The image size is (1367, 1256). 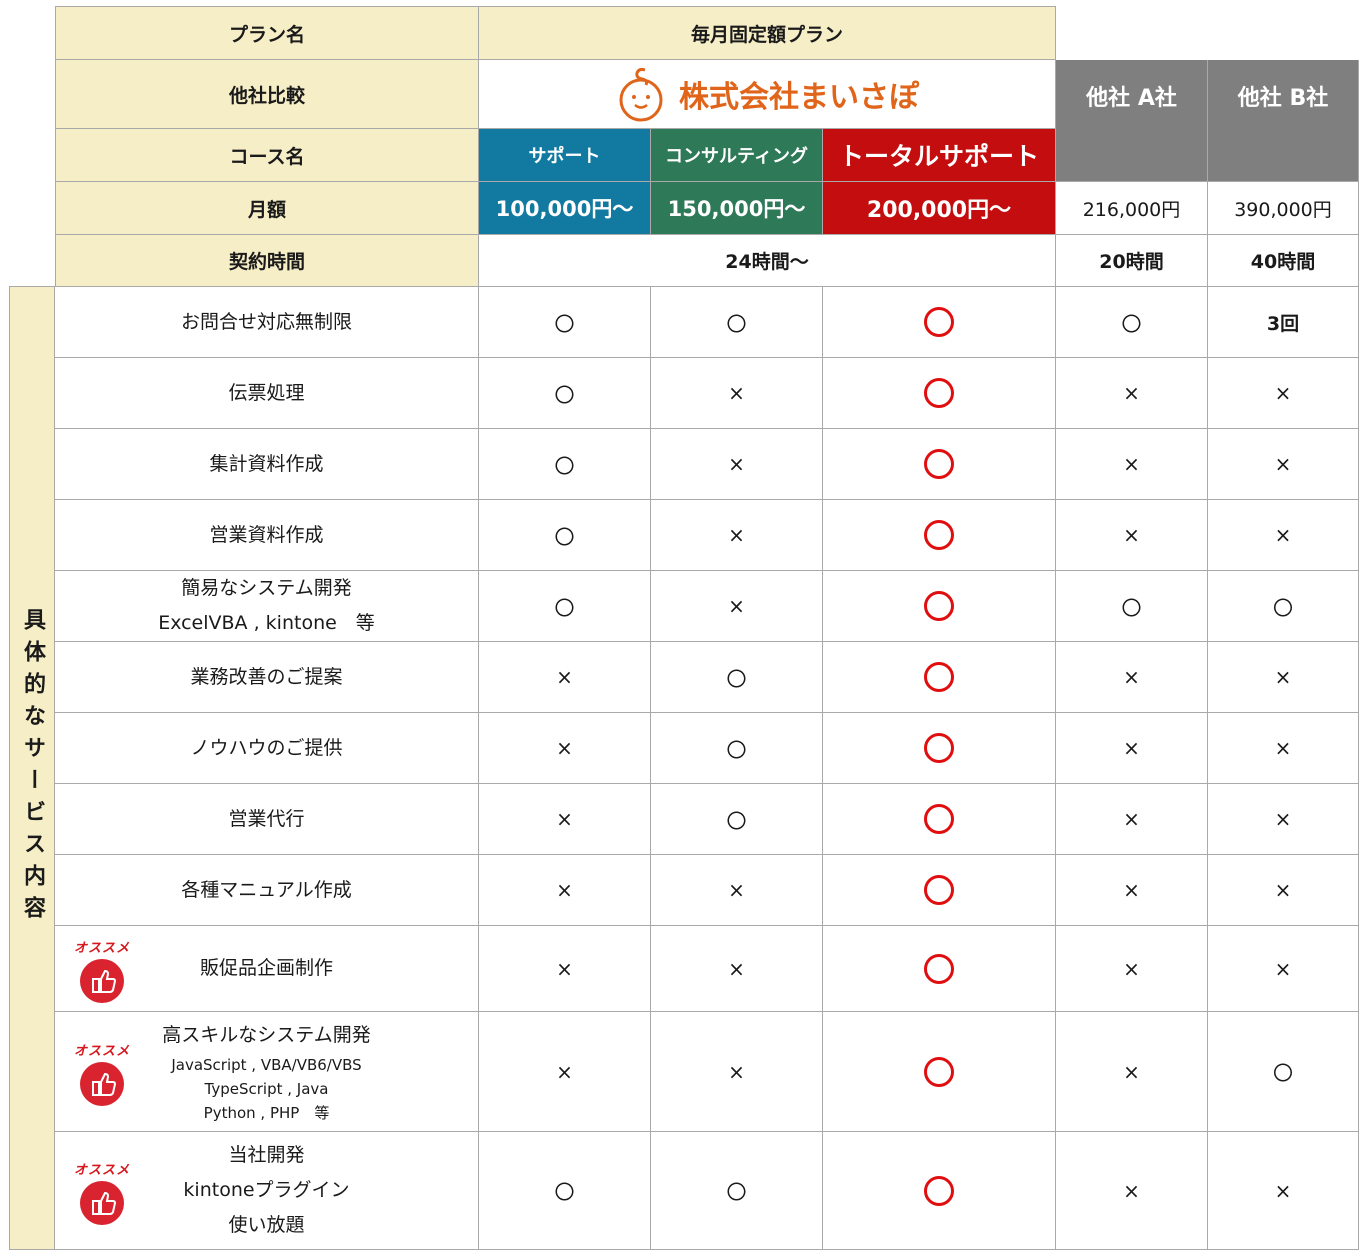 What do you see at coordinates (266, 1065) in the screenshot?
I see `service-label-line: JavaScript , VBA/VB6/VBS` at bounding box center [266, 1065].